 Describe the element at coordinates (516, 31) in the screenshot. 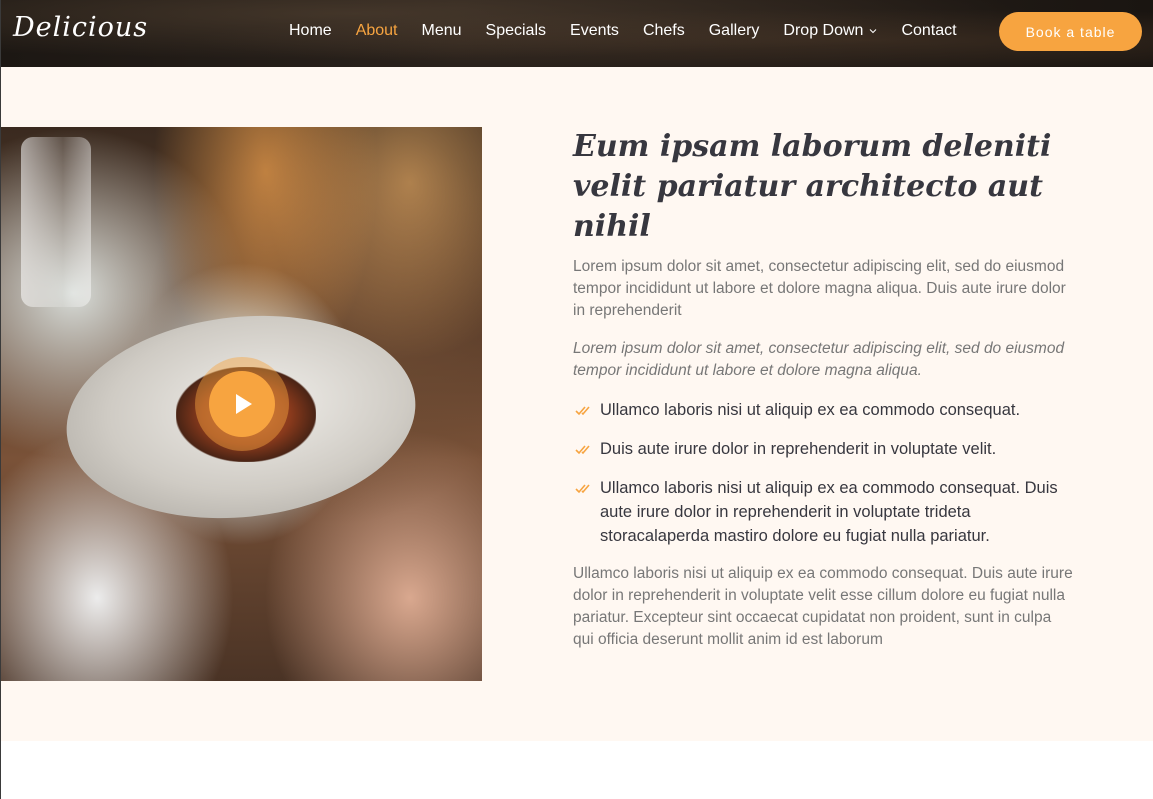

I see `nav-item-specials: Specials` at that location.